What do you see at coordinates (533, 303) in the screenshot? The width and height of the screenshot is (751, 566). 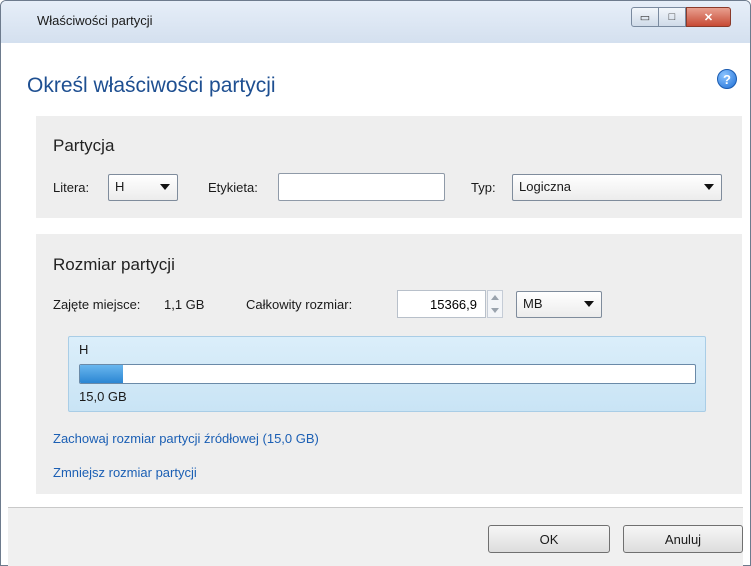 I see `unit-value: MB` at bounding box center [533, 303].